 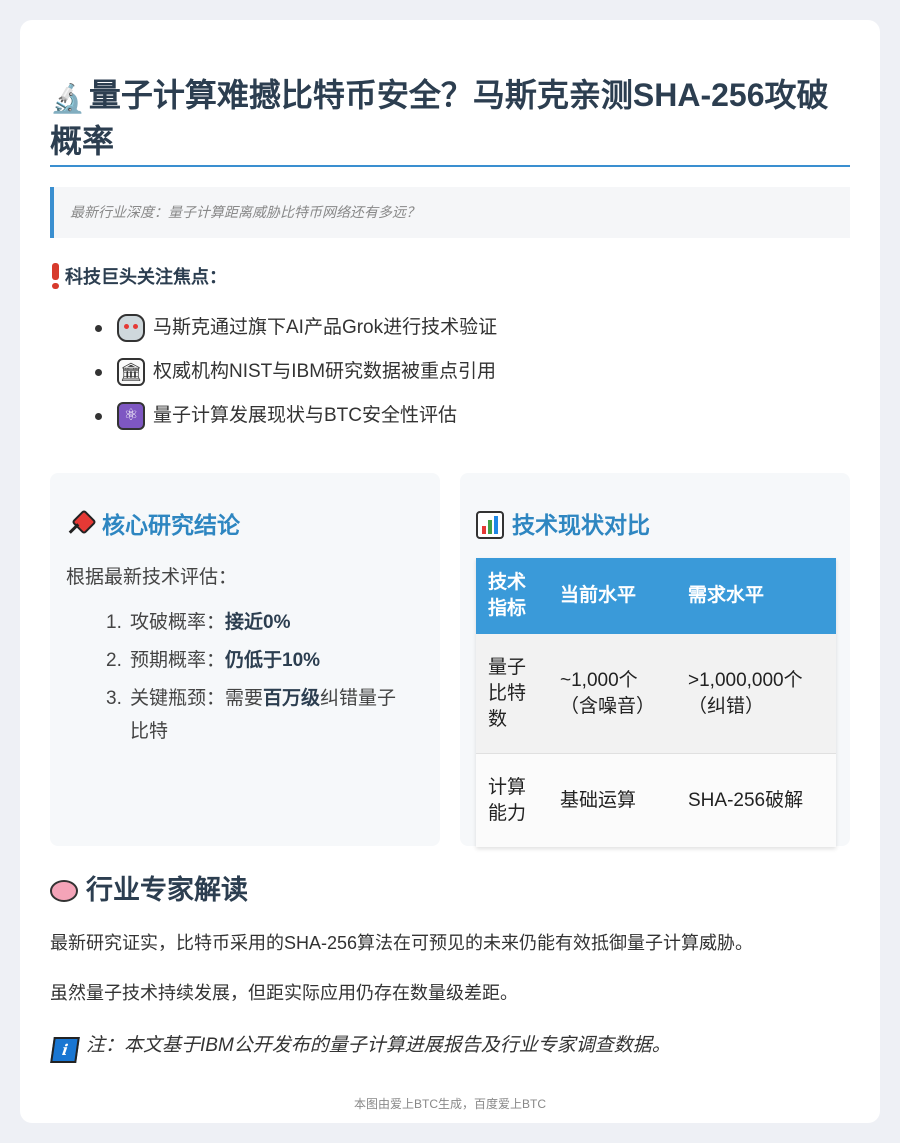 I want to click on column-header: 技术指标, so click(x=512, y=596).